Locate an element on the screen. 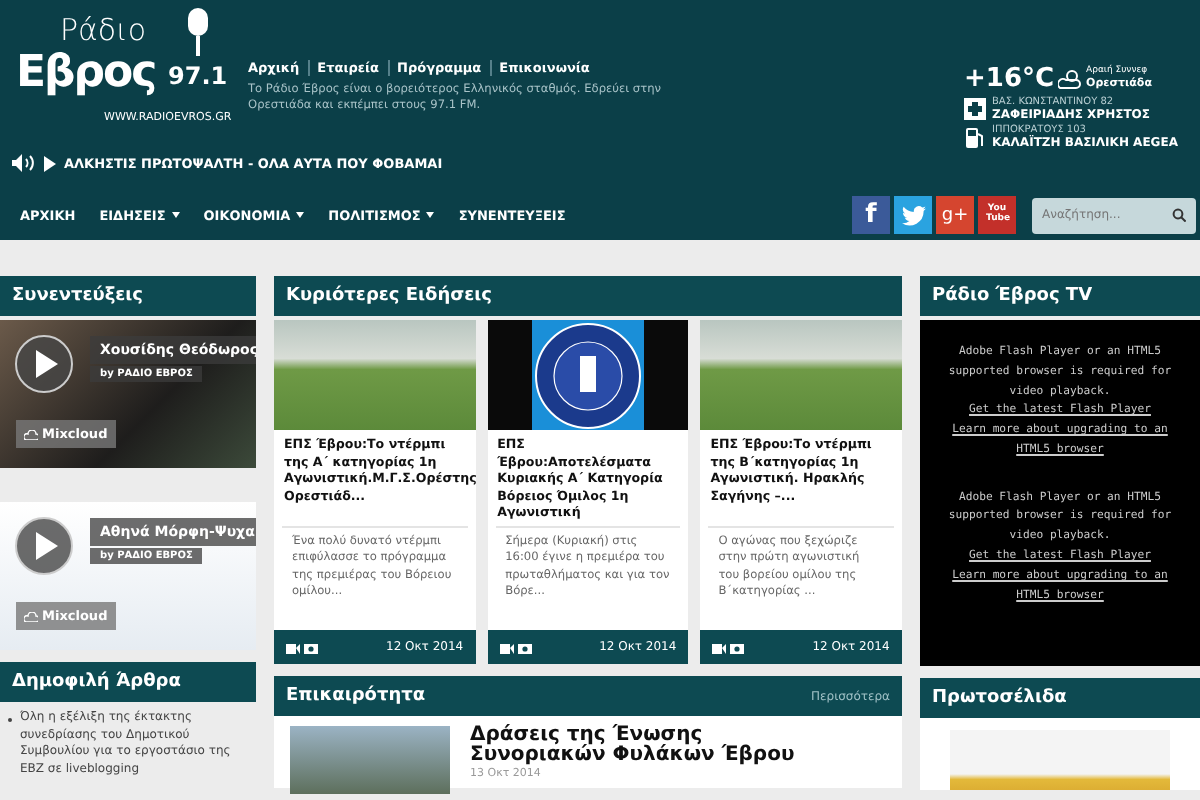 Image resolution: width=1200 pixels, height=800 pixels. partly-cloudy-icon is located at coordinates (1070, 79).